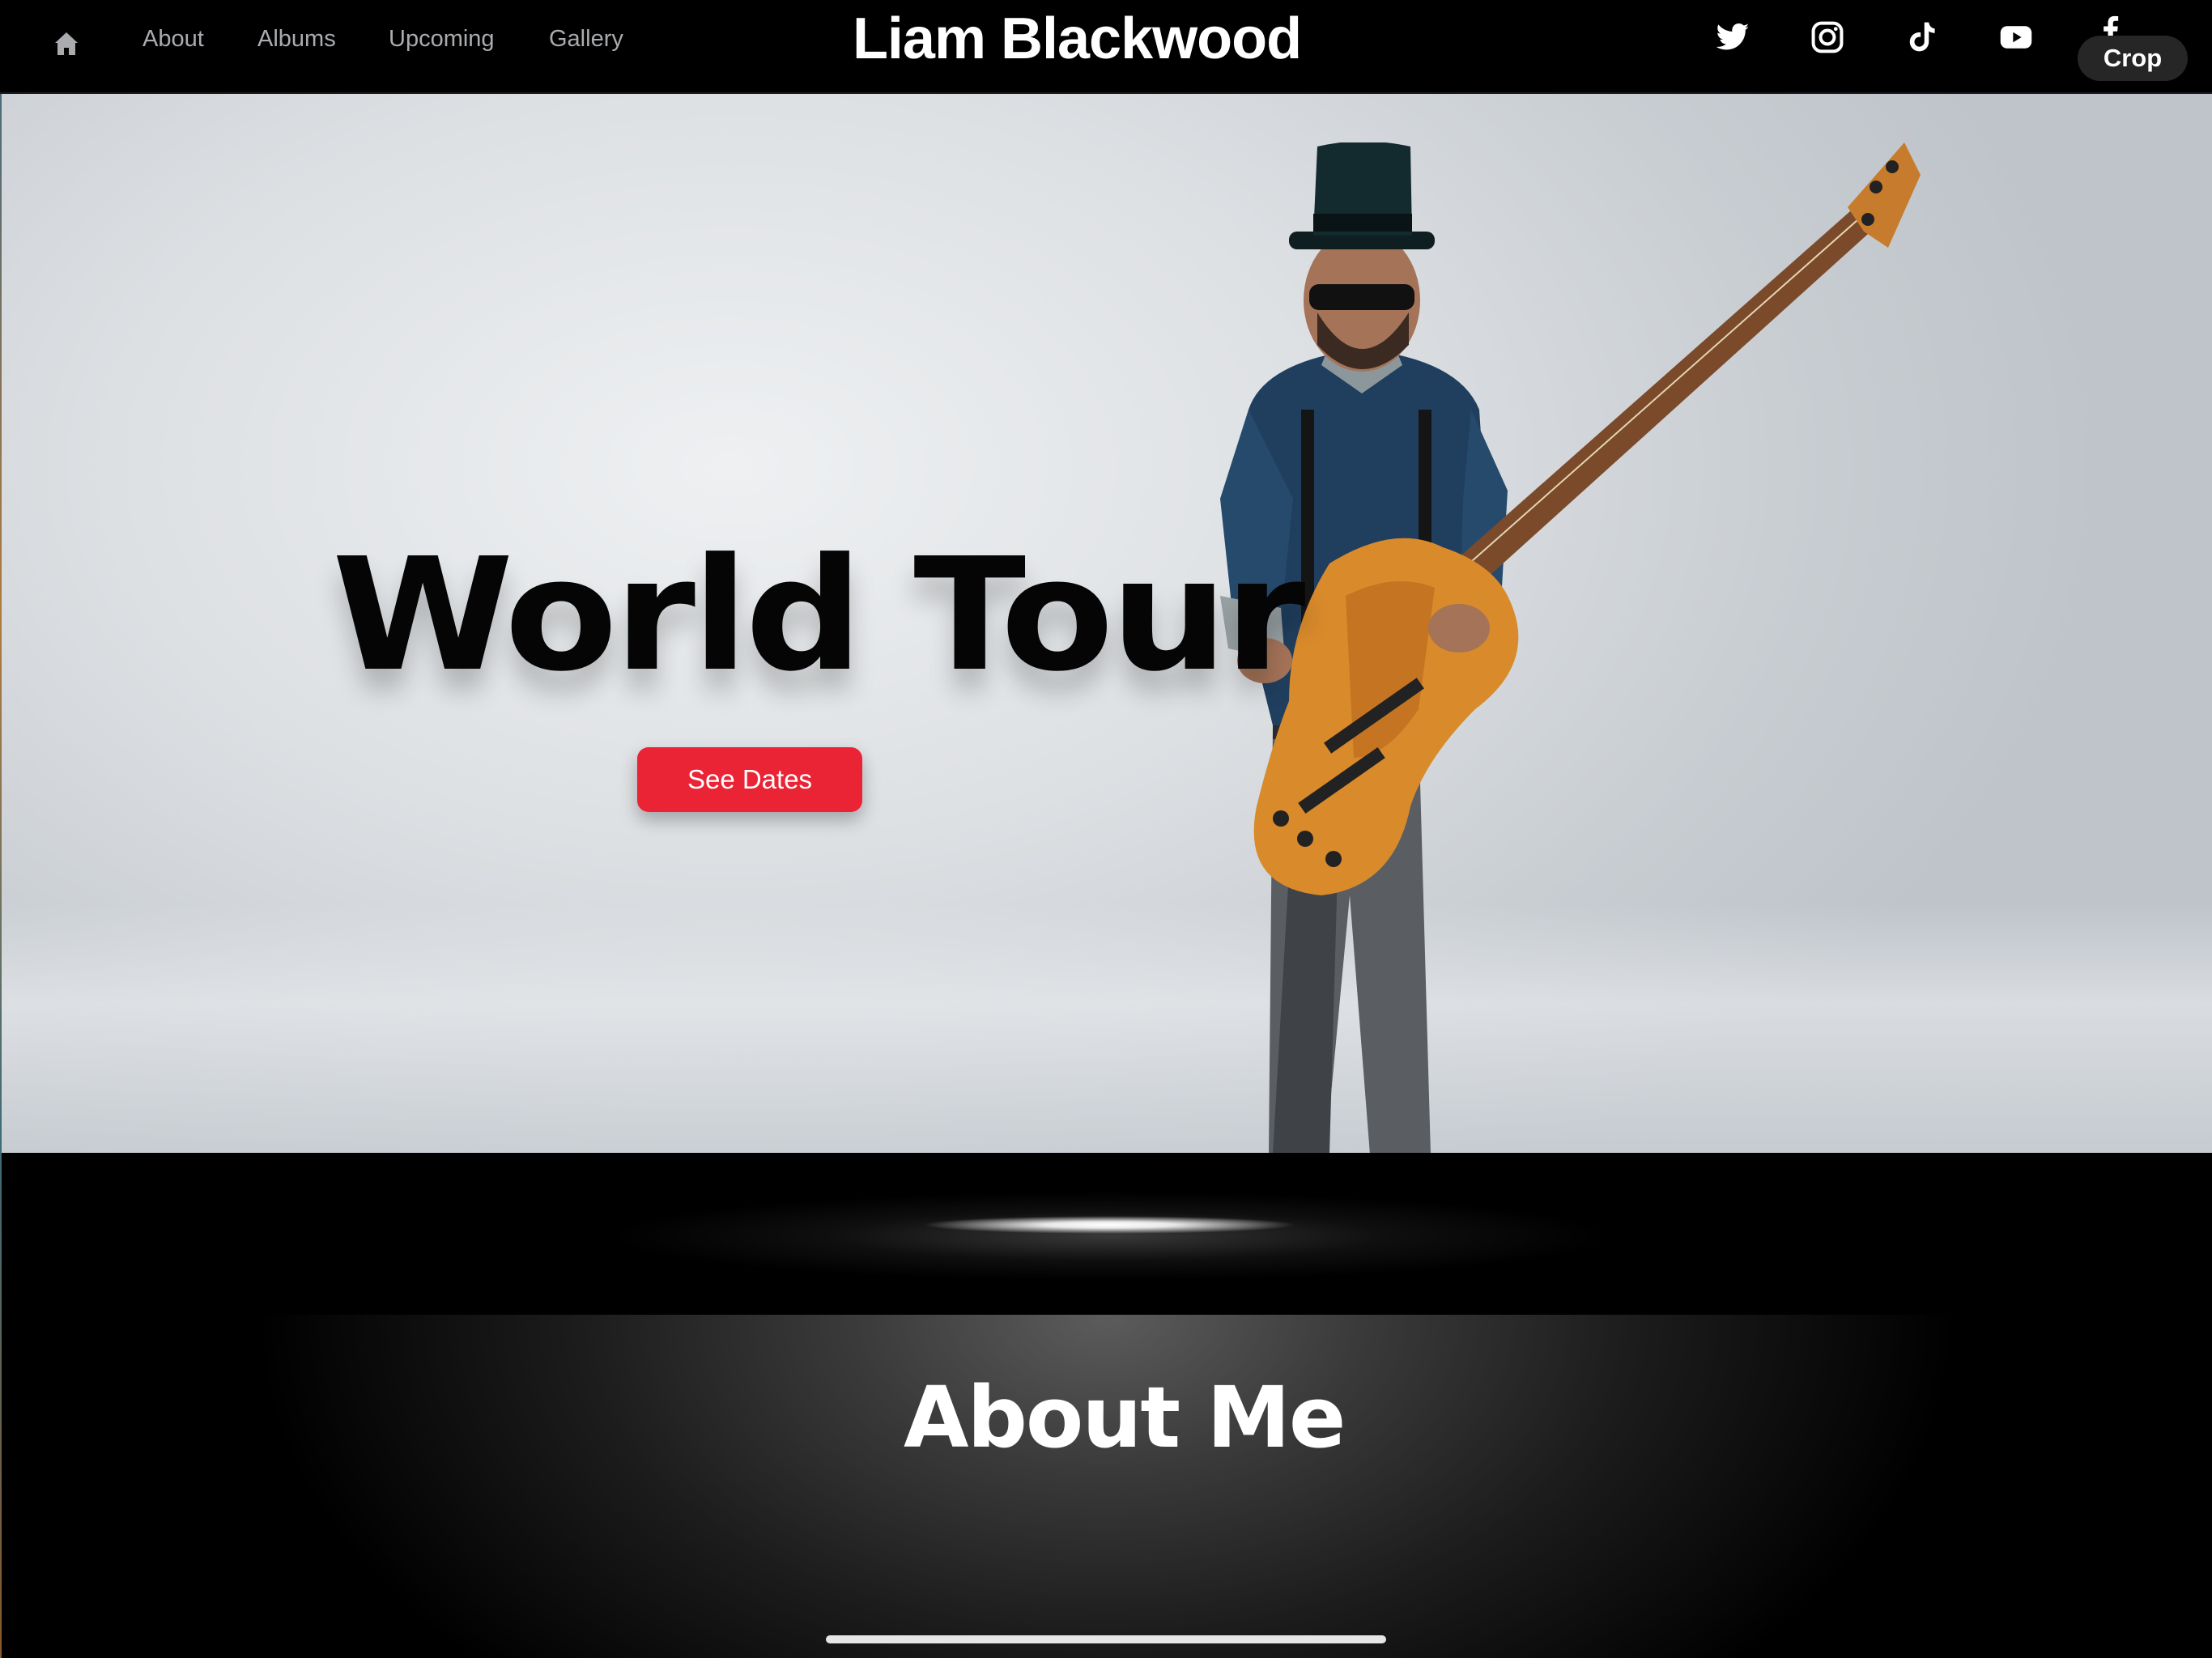 Image resolution: width=2212 pixels, height=1658 pixels. What do you see at coordinates (819, 615) in the screenshot?
I see `hero-title: World Tour` at bounding box center [819, 615].